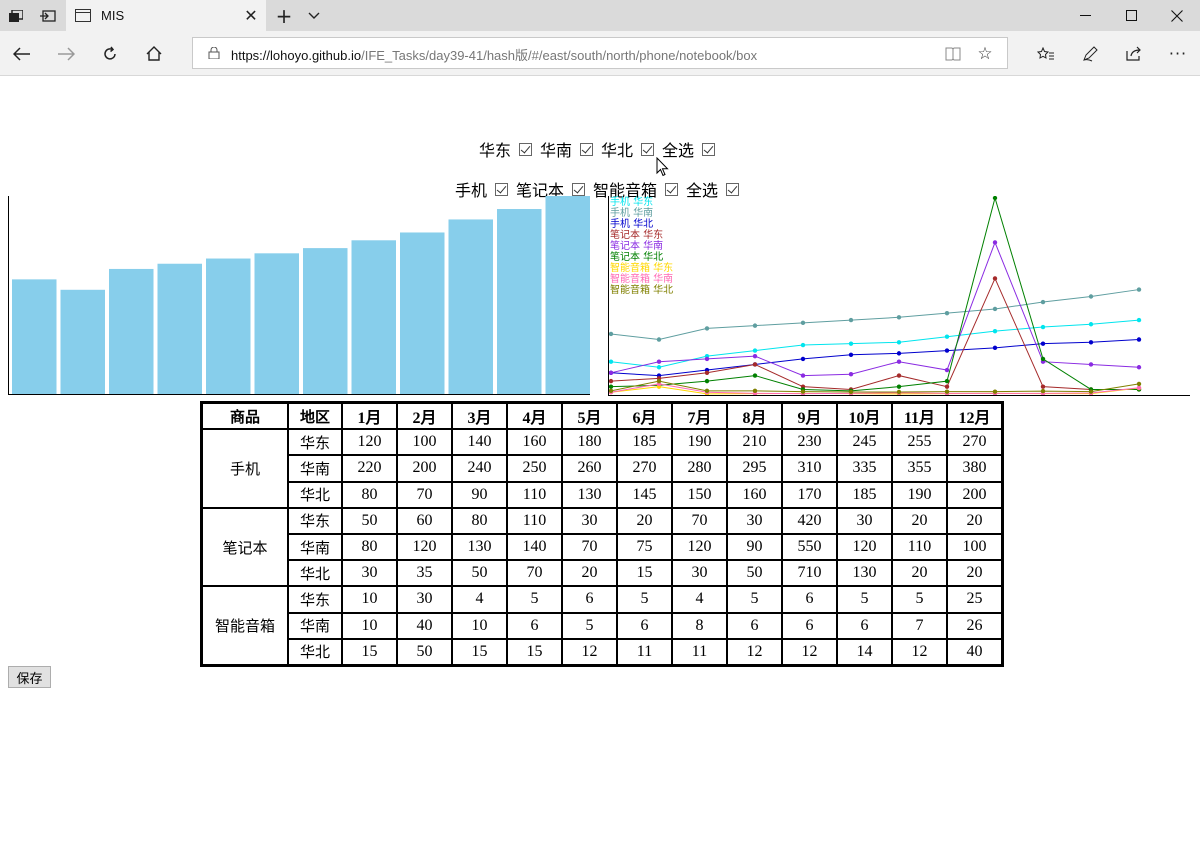 The width and height of the screenshot is (1200, 855). What do you see at coordinates (1046, 53) in the screenshot?
I see `favorites-icon` at bounding box center [1046, 53].